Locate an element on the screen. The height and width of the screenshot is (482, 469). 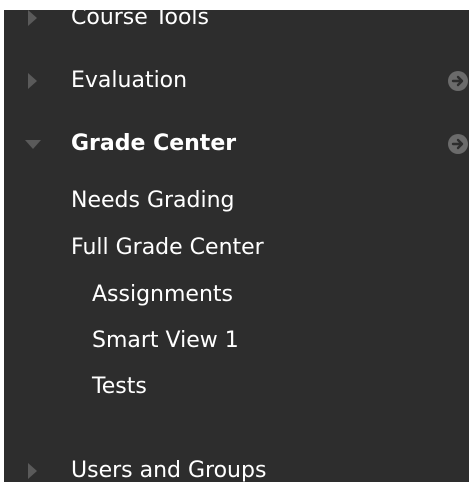
menu-item-course-tools: Course Tools is located at coordinates (236, 24).